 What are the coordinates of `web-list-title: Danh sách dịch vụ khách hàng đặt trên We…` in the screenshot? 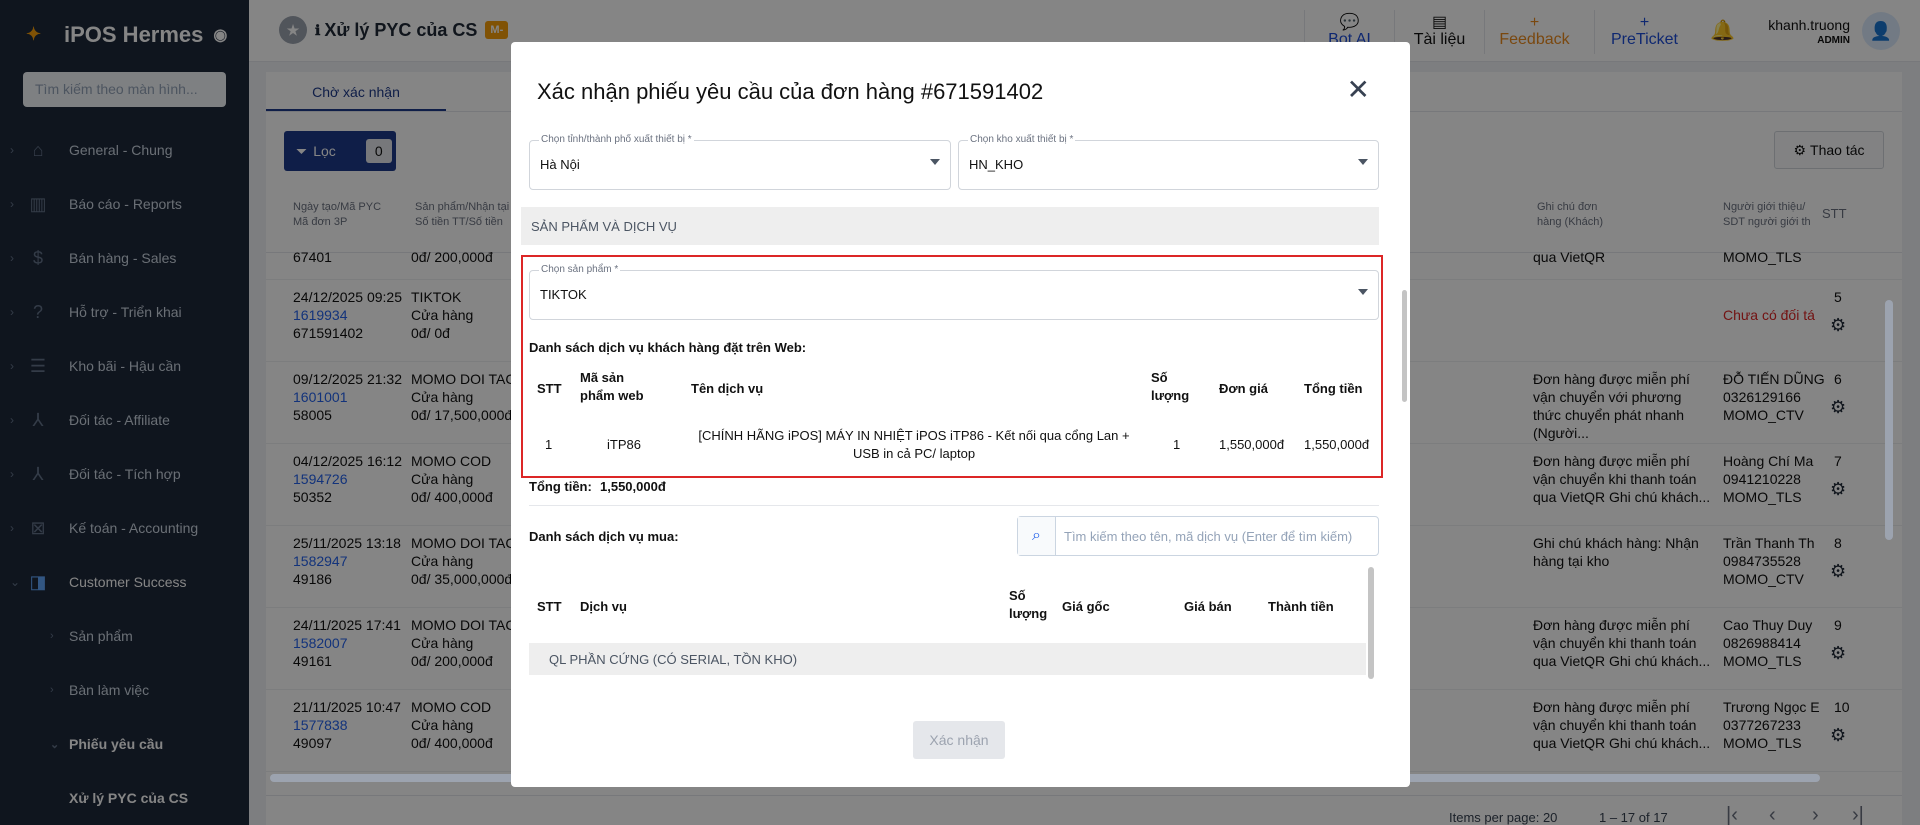 It's located at (668, 347).